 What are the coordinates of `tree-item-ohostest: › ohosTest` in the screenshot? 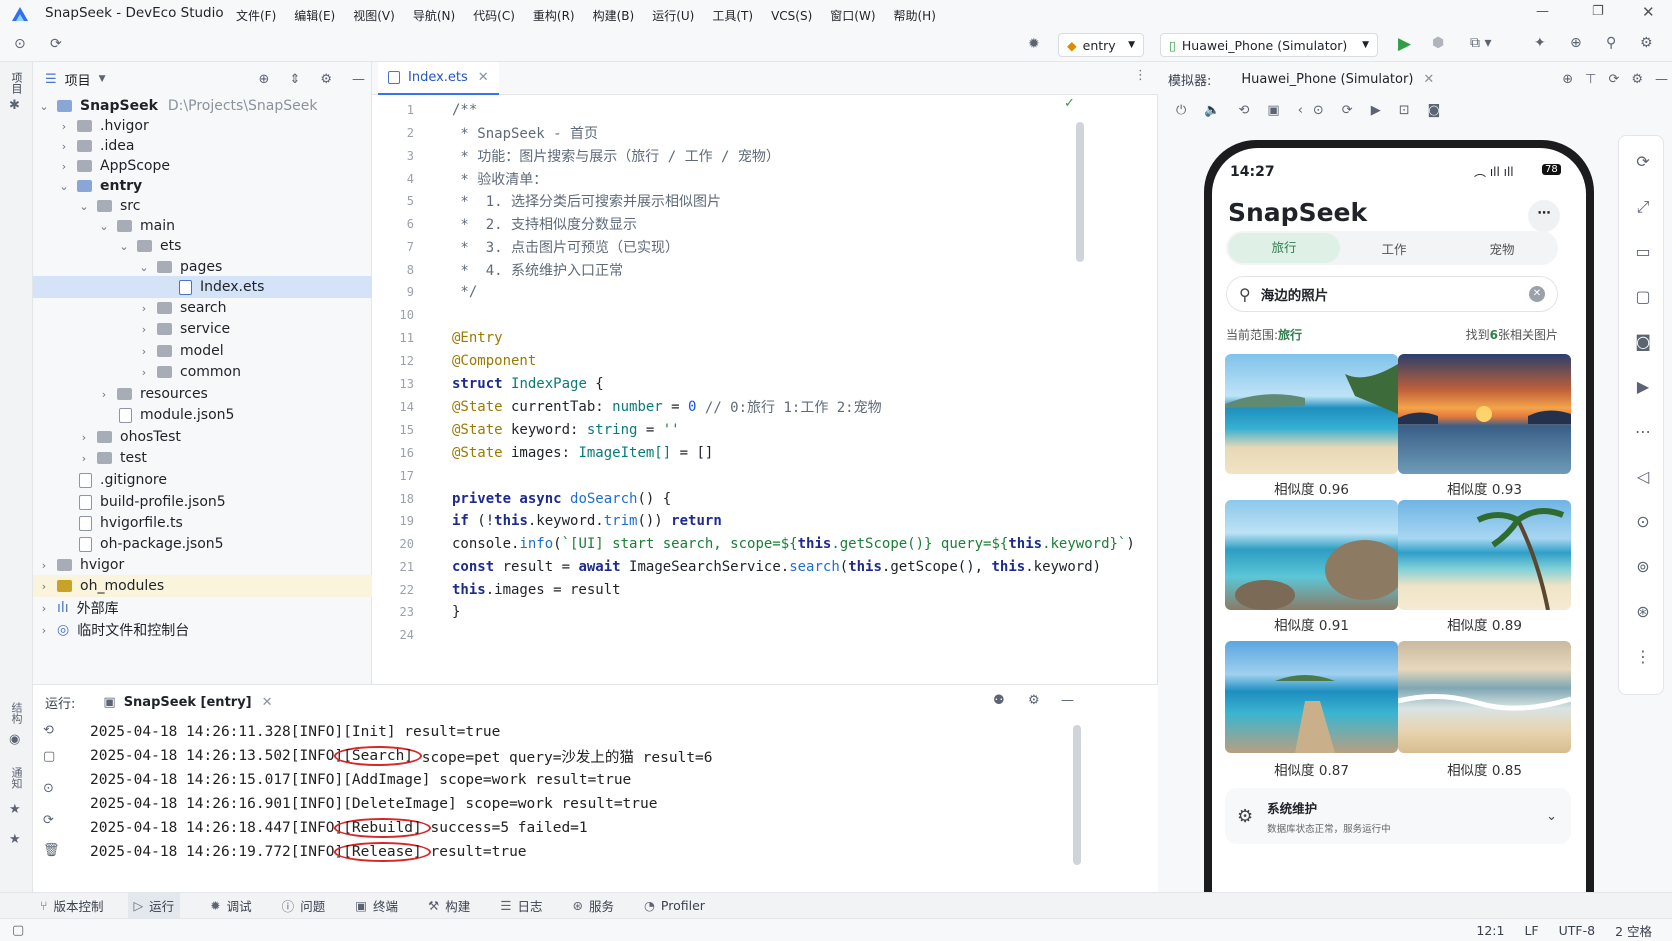 It's located at (202, 437).